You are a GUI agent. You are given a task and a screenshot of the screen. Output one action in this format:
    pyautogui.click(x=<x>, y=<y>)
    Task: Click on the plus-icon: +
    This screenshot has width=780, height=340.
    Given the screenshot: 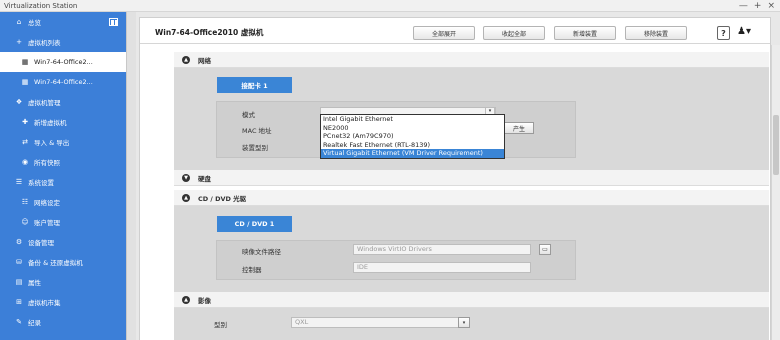 What is the action you would take?
    pyautogui.click(x=19, y=42)
    